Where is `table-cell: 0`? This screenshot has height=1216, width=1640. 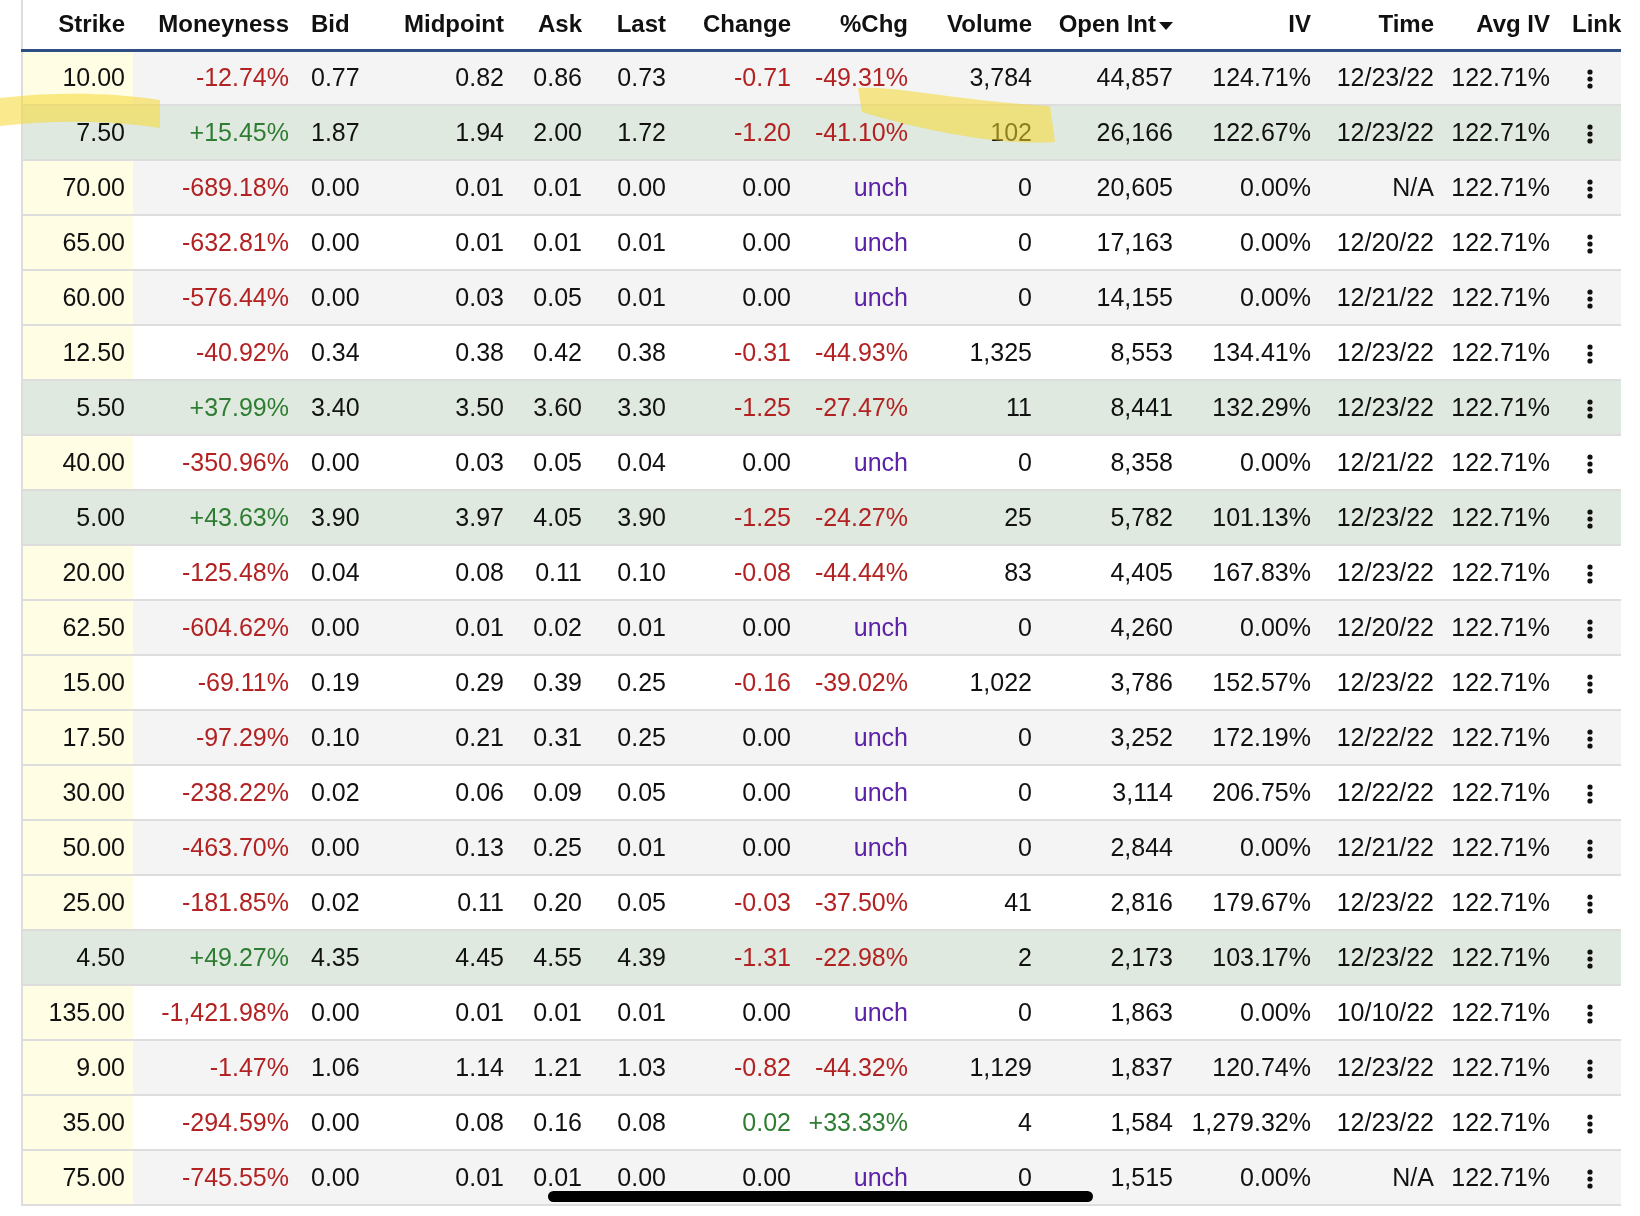 table-cell: 0 is located at coordinates (1025, 736).